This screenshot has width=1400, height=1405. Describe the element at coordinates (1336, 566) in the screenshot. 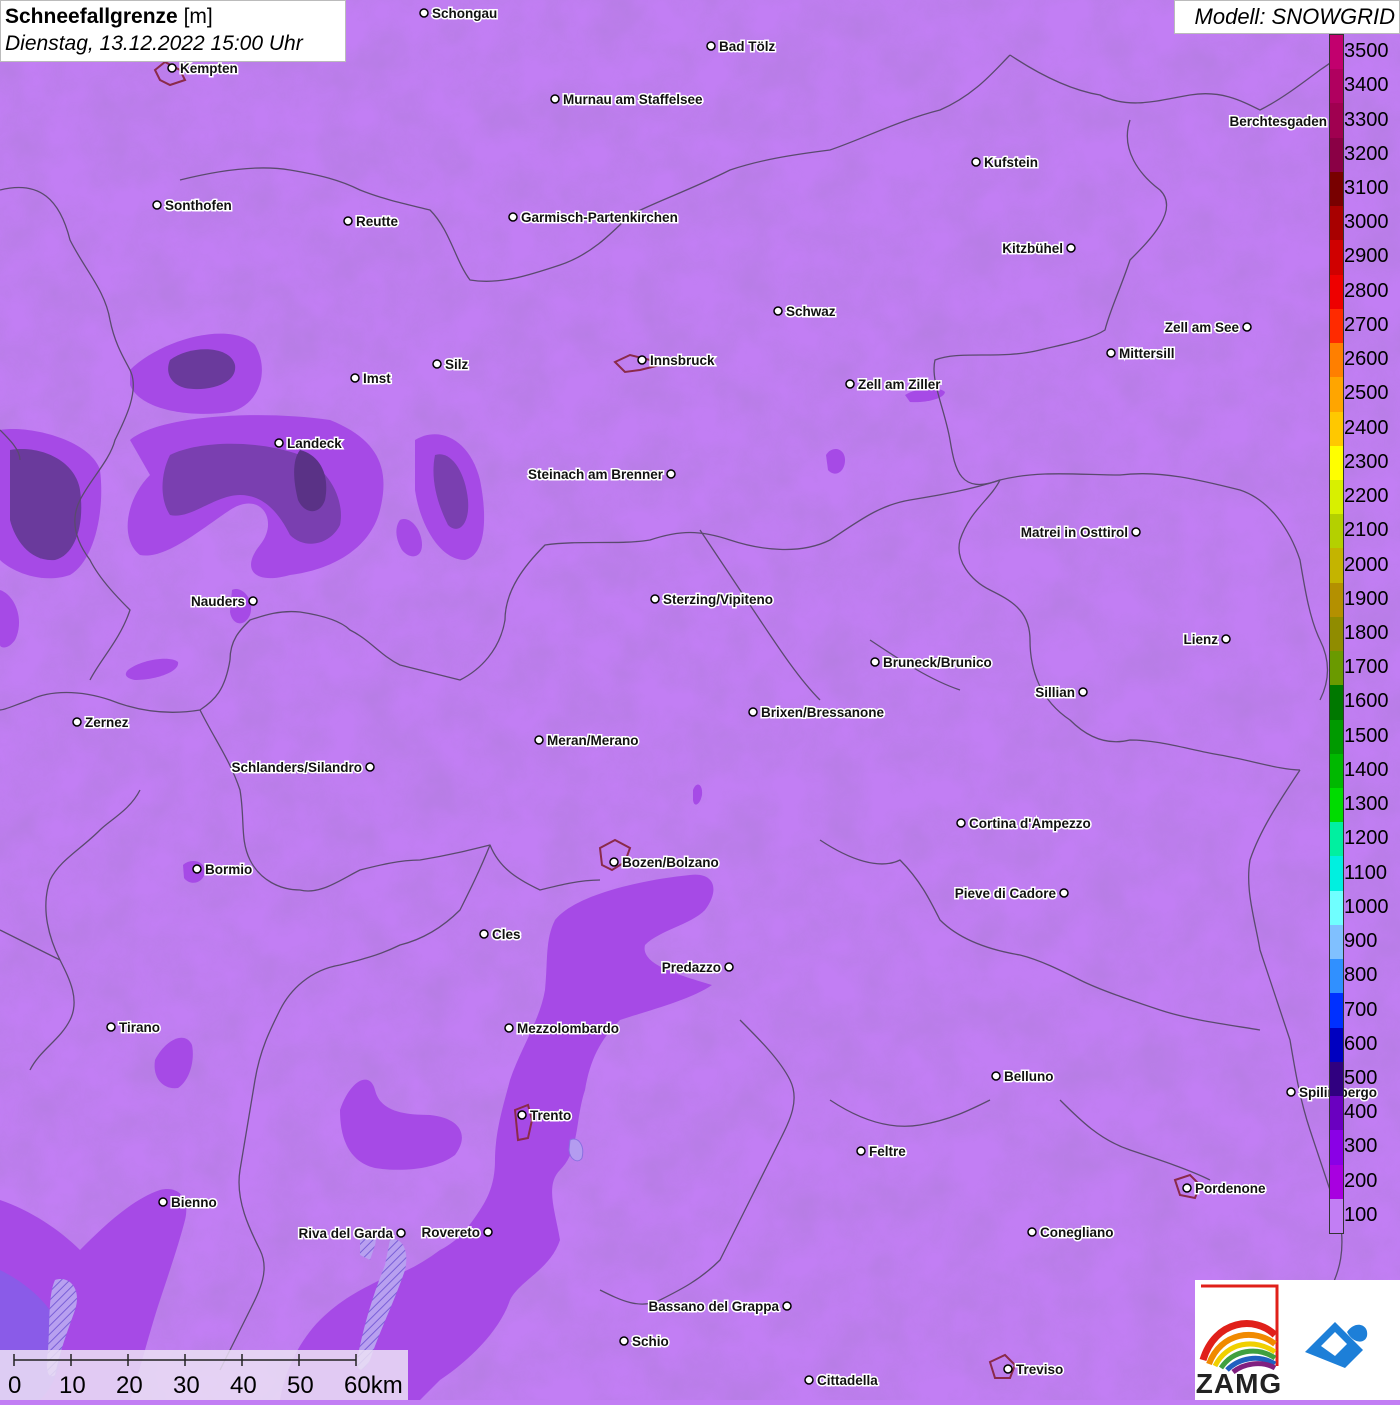

I see `legend-swatch-2000` at that location.